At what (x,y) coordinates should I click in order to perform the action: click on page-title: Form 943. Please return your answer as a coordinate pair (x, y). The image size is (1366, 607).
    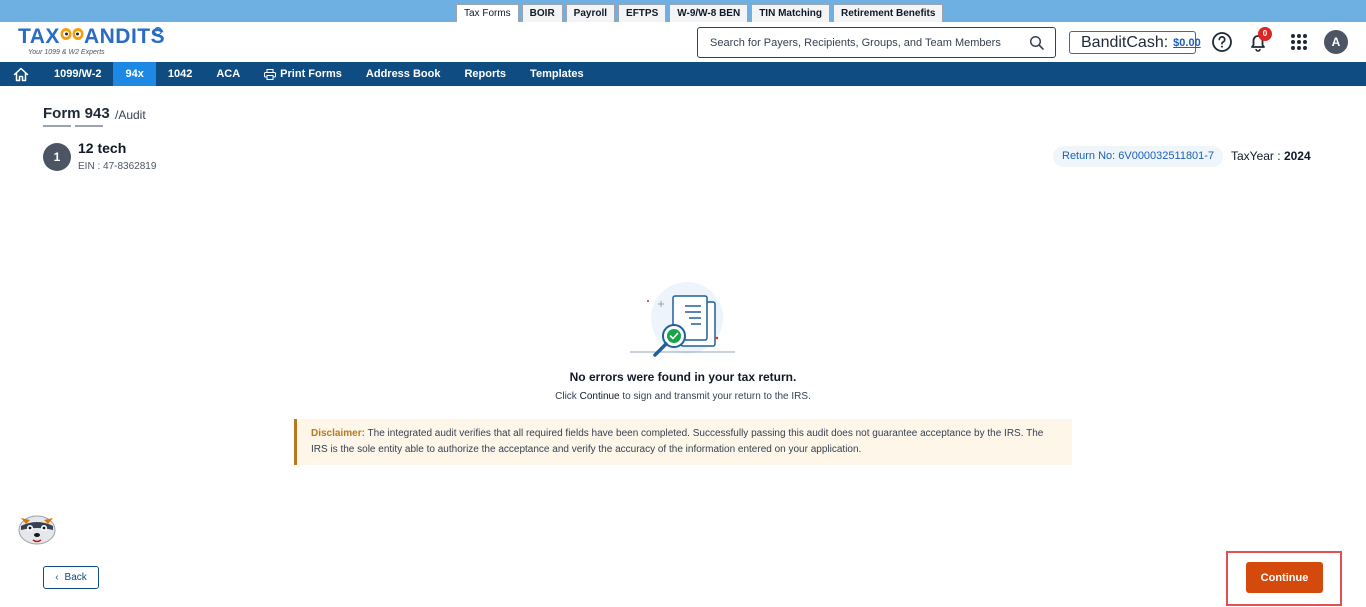
    Looking at the image, I should click on (76, 113).